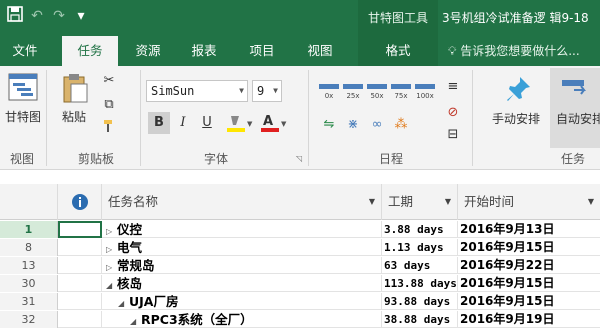 This screenshot has height=328, width=600. I want to click on manual-schedule-button: 手动安排, so click(518, 100).